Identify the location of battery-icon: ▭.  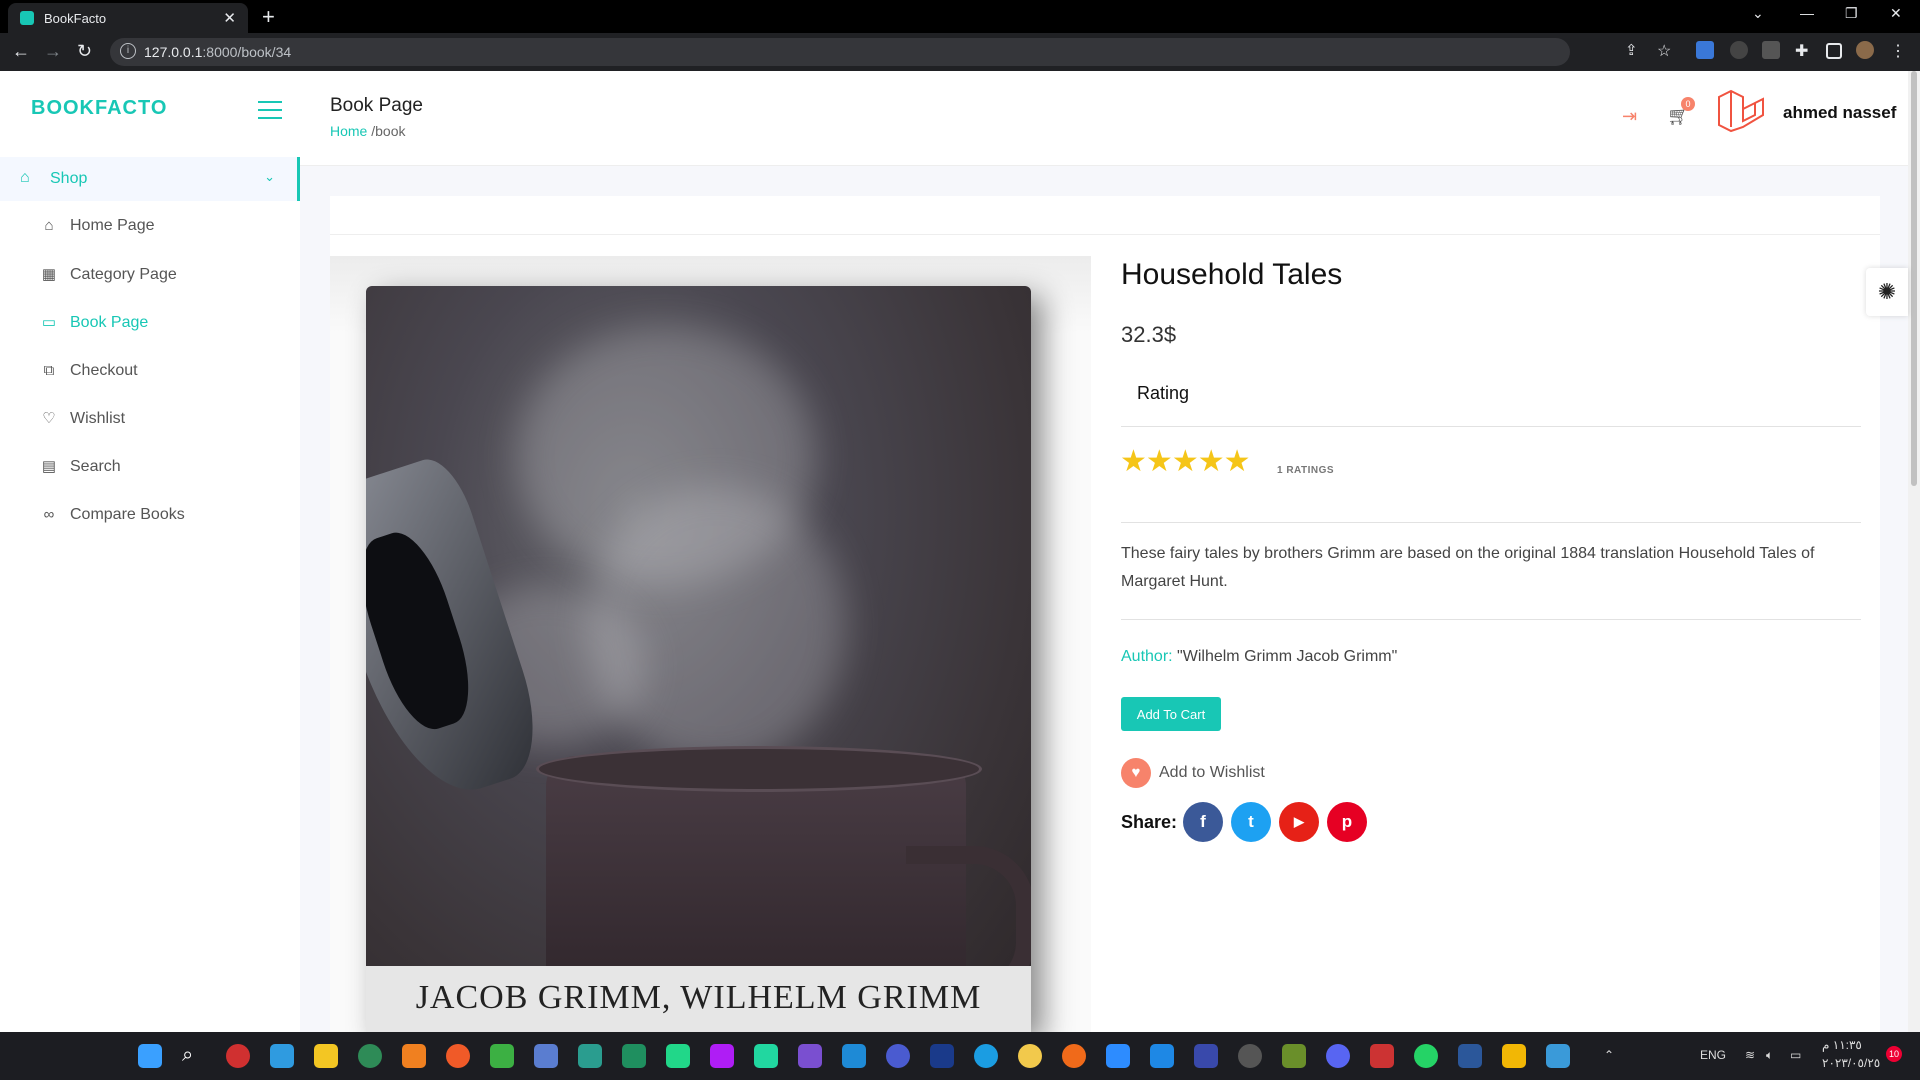
(1795, 1055).